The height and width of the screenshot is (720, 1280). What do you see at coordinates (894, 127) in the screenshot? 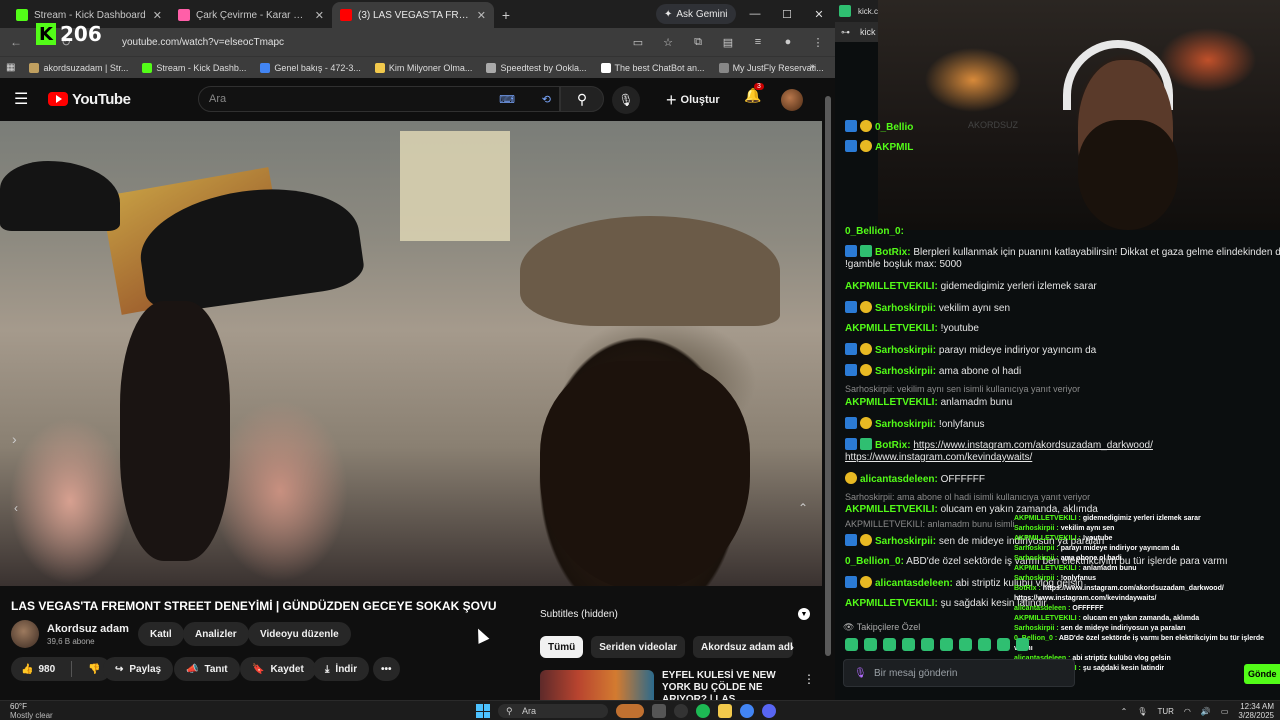
I see `chat-username: 0_Bellio` at bounding box center [894, 127].